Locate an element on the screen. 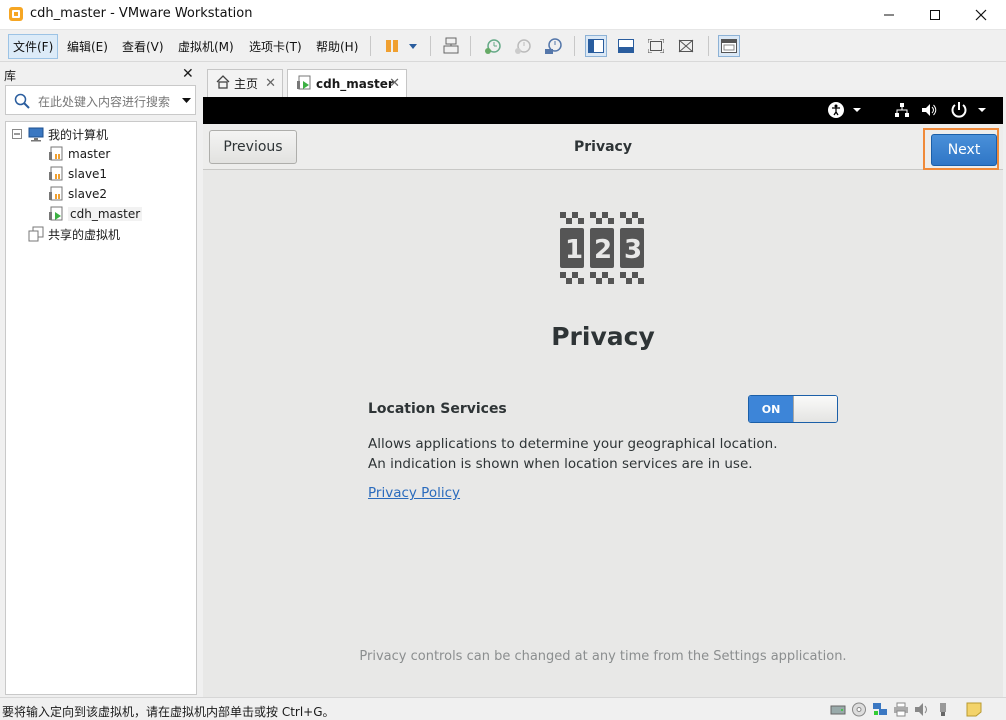 The width and height of the screenshot is (1006, 720). menu-file: 文件(F) is located at coordinates (33, 46).